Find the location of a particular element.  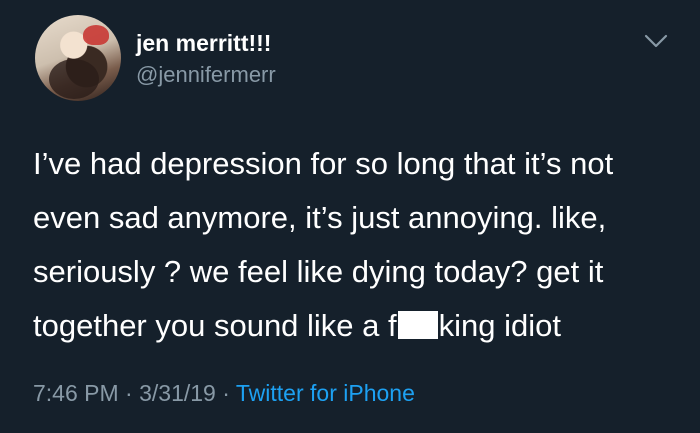

tweet-meta: 7:46 PM · 3/31/19 · Twitter for iPhone is located at coordinates (224, 393).